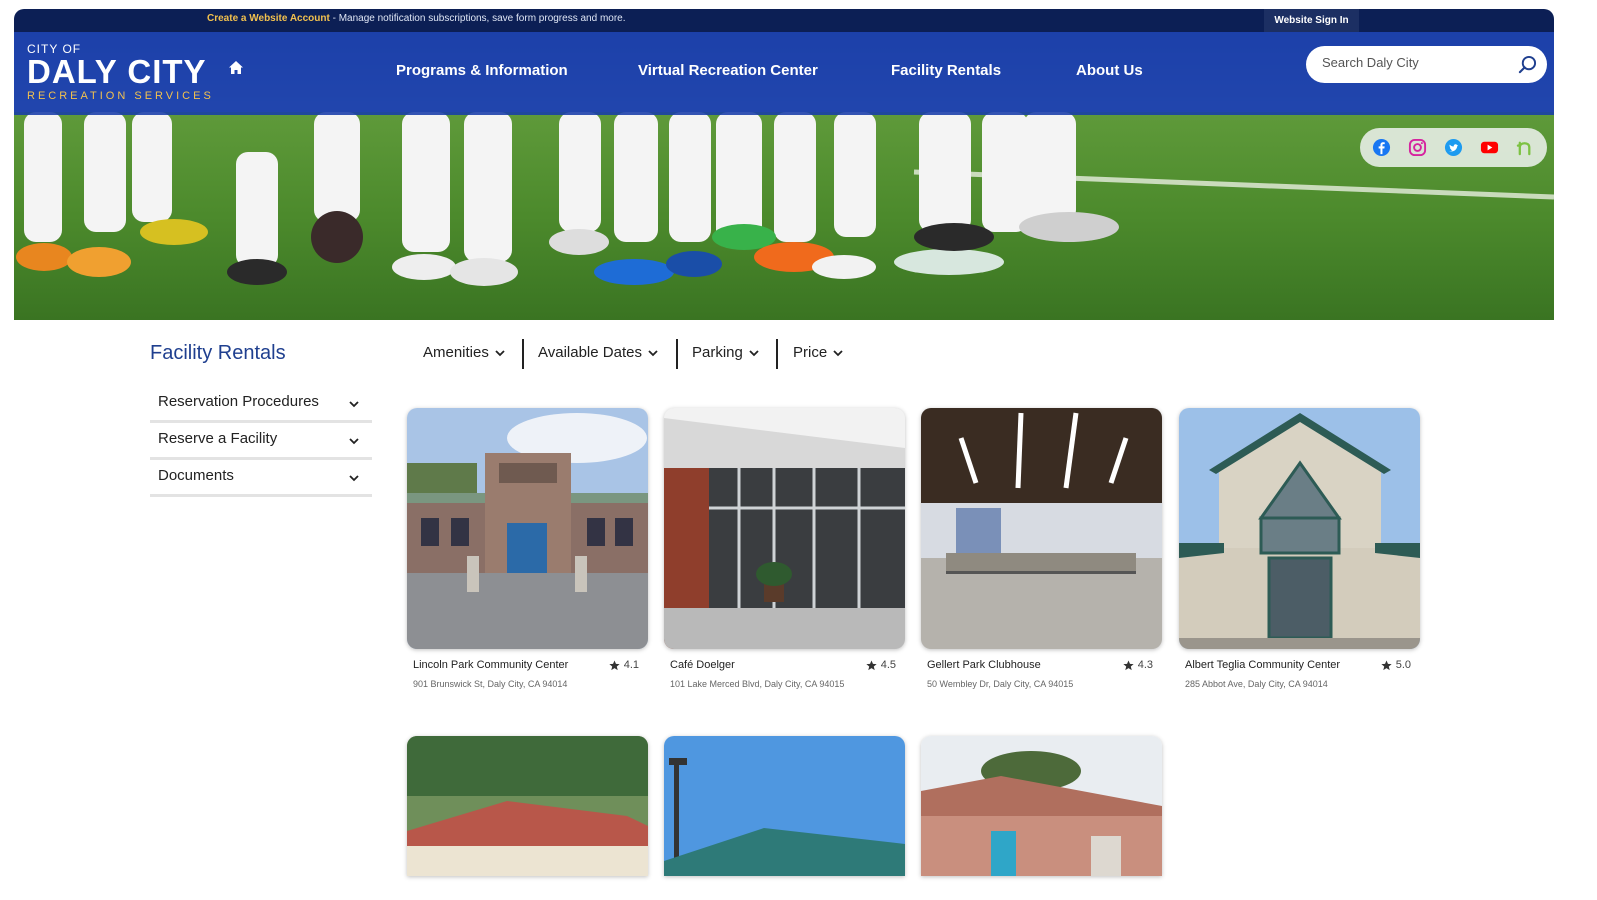 The width and height of the screenshot is (1597, 900). What do you see at coordinates (1417, 147) in the screenshot?
I see `instagram-icon` at bounding box center [1417, 147].